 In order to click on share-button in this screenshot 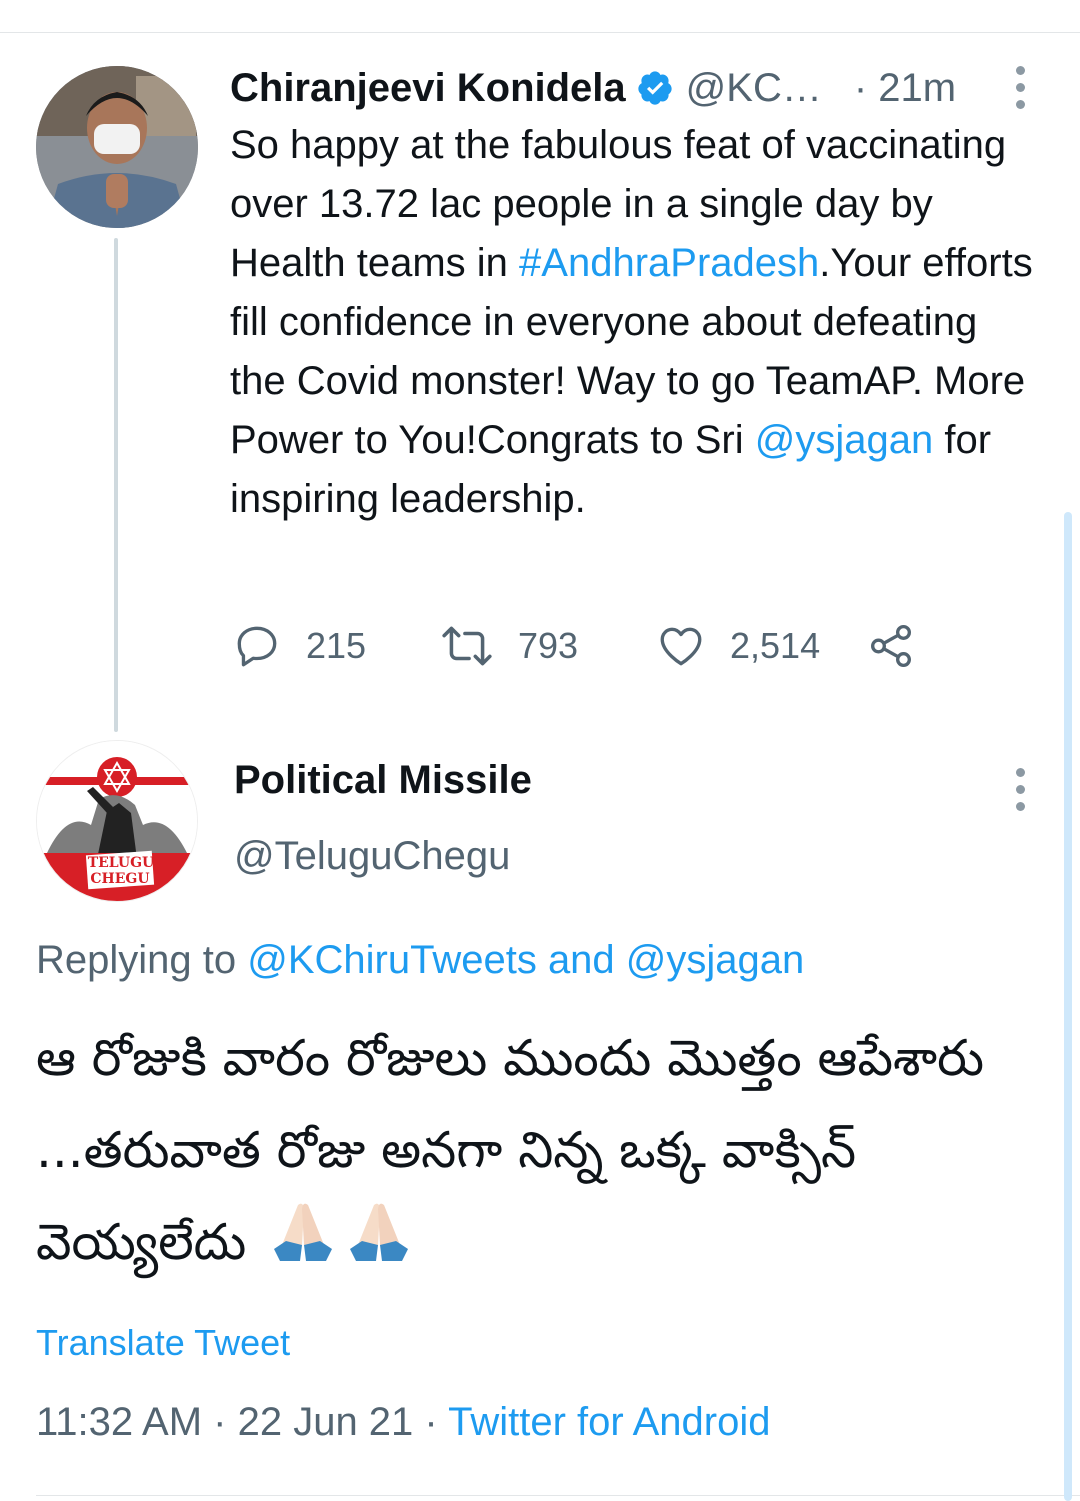, I will do `click(891, 646)`.